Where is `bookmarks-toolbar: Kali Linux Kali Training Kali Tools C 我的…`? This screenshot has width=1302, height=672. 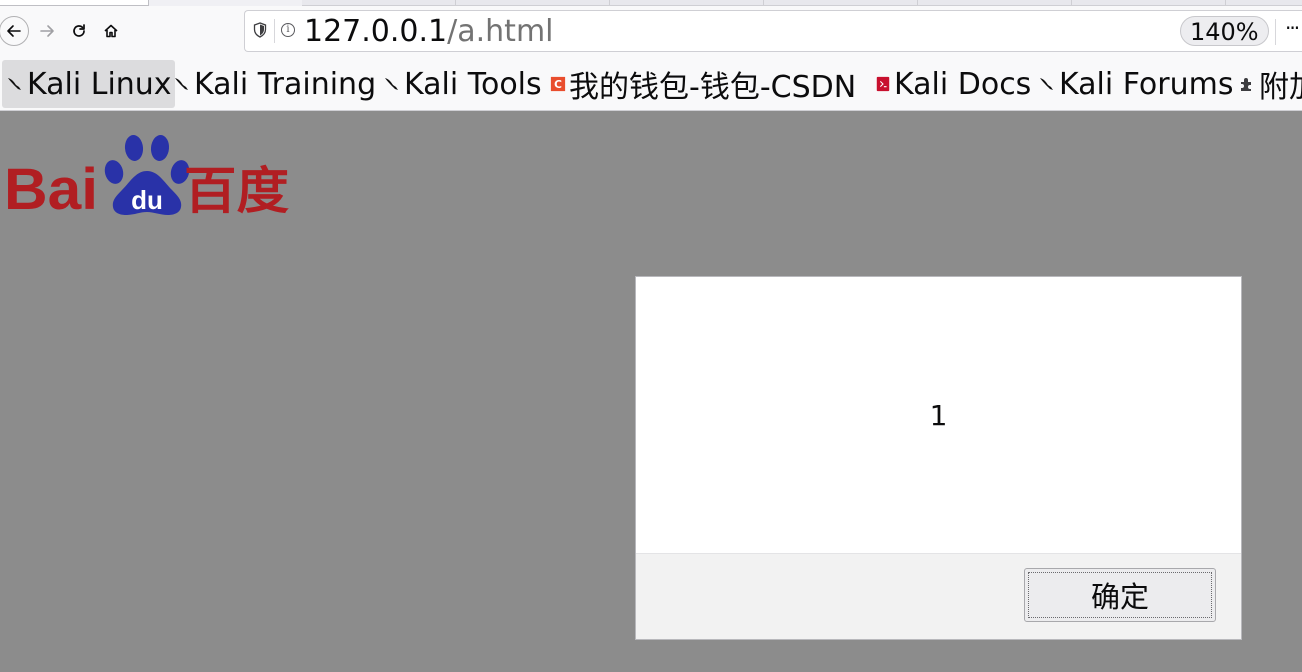
bookmarks-toolbar: Kali Linux Kali Training Kali Tools C 我的… is located at coordinates (651, 84).